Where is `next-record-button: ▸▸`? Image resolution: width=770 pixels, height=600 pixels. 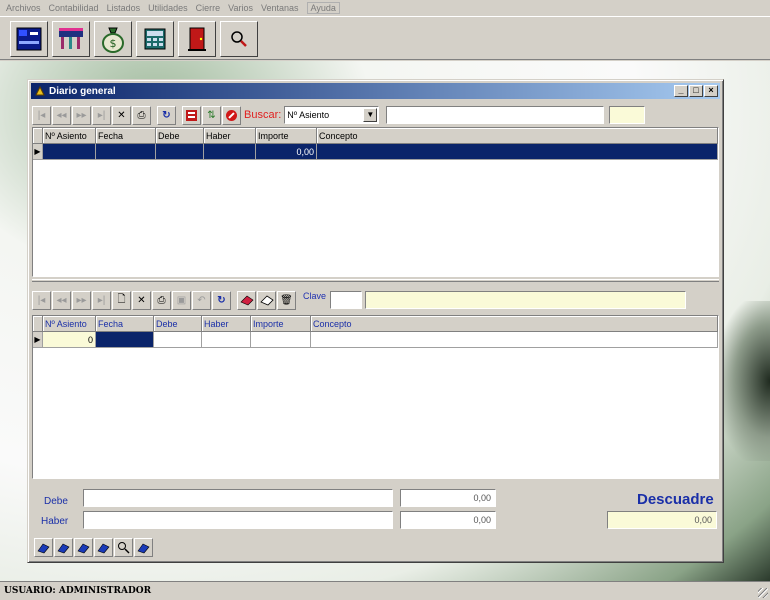
next-record-button: ▸▸ is located at coordinates (81, 115).